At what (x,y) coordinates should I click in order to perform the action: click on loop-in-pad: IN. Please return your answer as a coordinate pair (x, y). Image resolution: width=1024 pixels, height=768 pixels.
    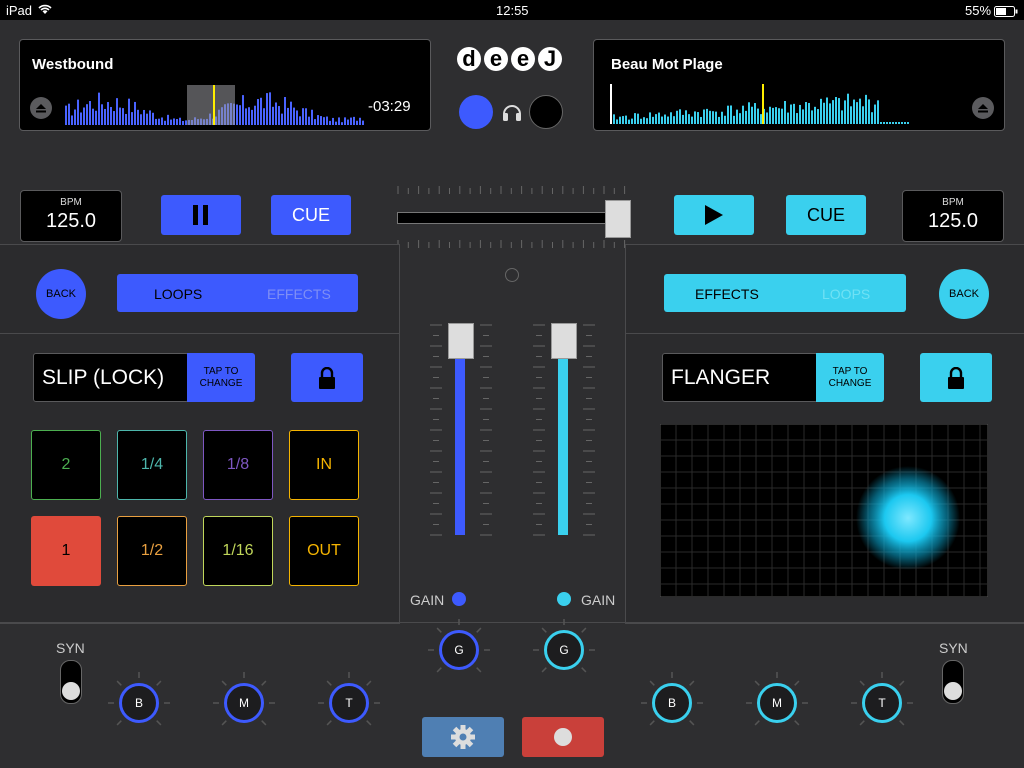
    Looking at the image, I should click on (324, 465).